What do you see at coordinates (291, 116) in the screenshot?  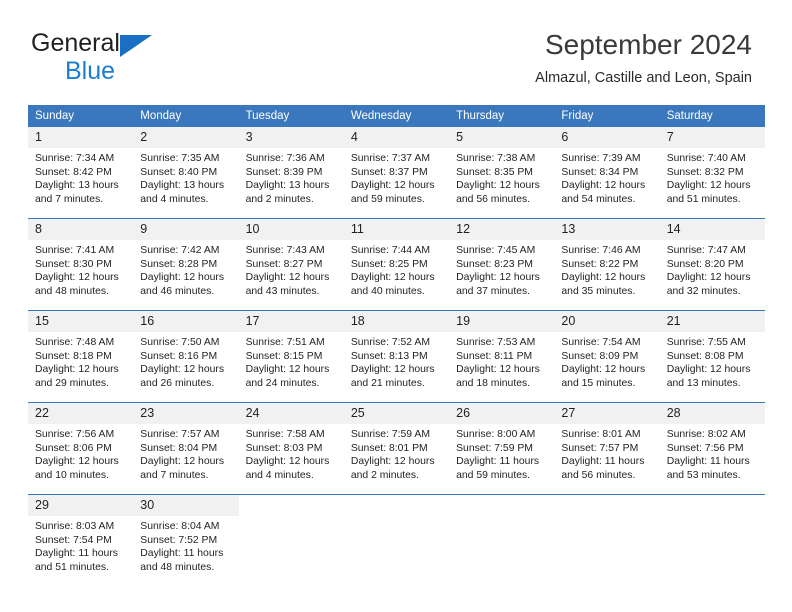 I see `weekday-header-tuesday: Tuesday` at bounding box center [291, 116].